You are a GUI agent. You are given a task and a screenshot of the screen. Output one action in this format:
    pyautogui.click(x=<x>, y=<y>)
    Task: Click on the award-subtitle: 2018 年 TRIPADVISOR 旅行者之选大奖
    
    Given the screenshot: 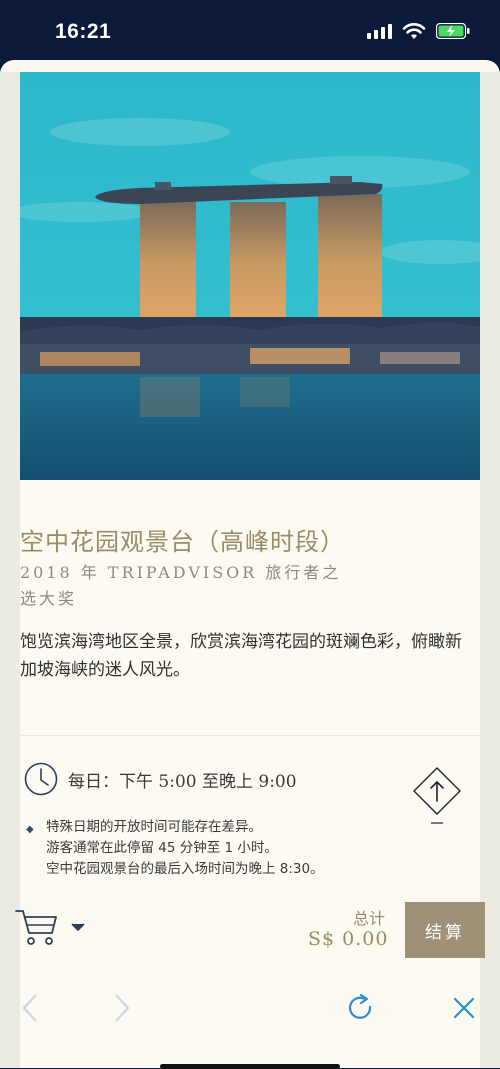 What is the action you would take?
    pyautogui.click(x=181, y=585)
    